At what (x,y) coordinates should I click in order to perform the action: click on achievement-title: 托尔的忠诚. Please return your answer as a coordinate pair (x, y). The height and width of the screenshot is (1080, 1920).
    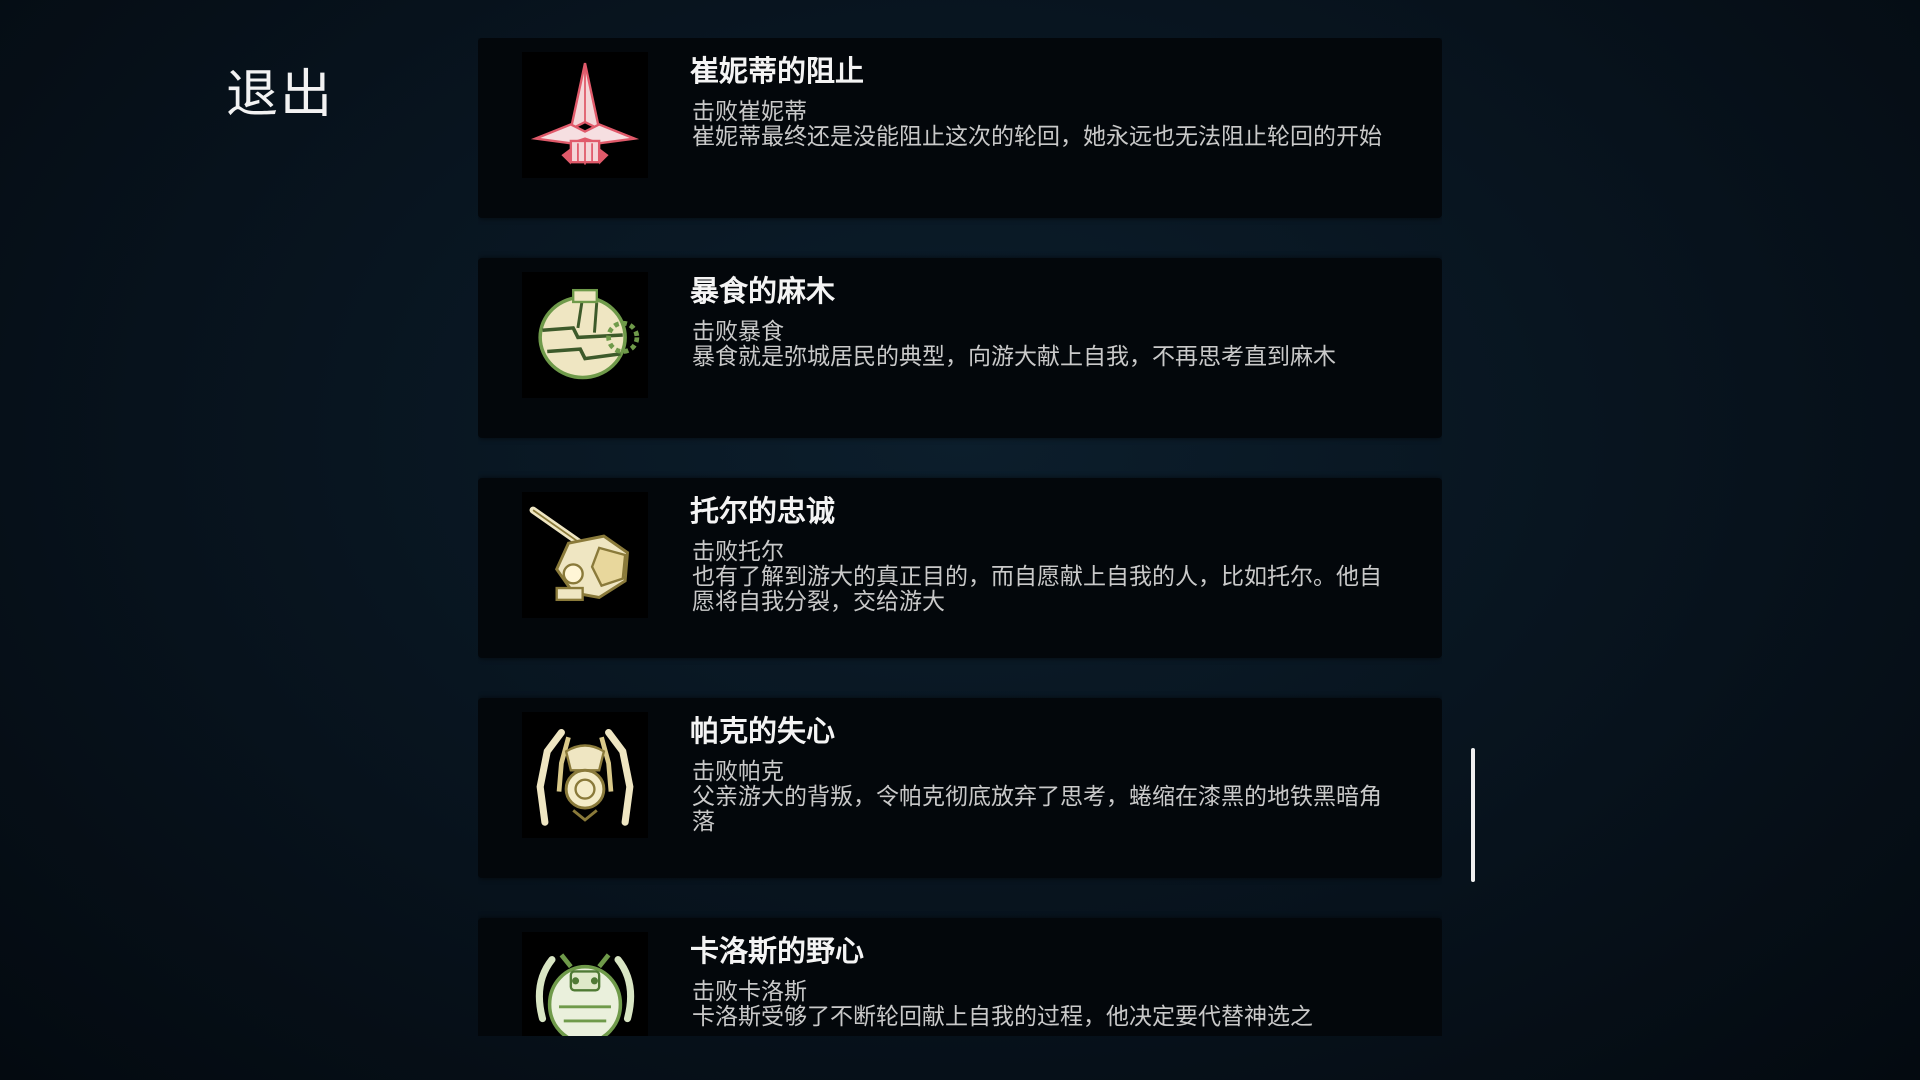
    Looking at the image, I should click on (763, 511).